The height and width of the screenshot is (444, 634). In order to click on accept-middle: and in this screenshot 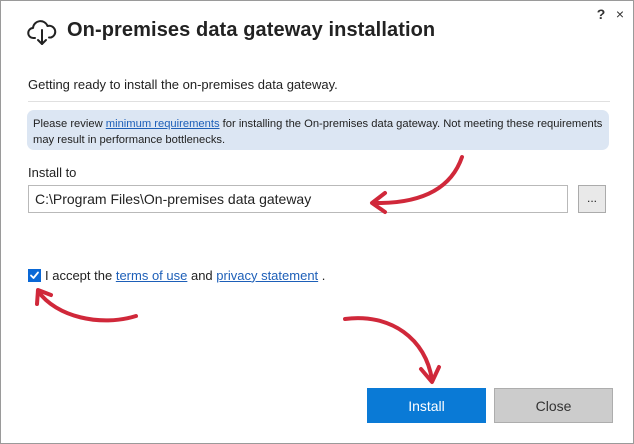, I will do `click(202, 275)`.